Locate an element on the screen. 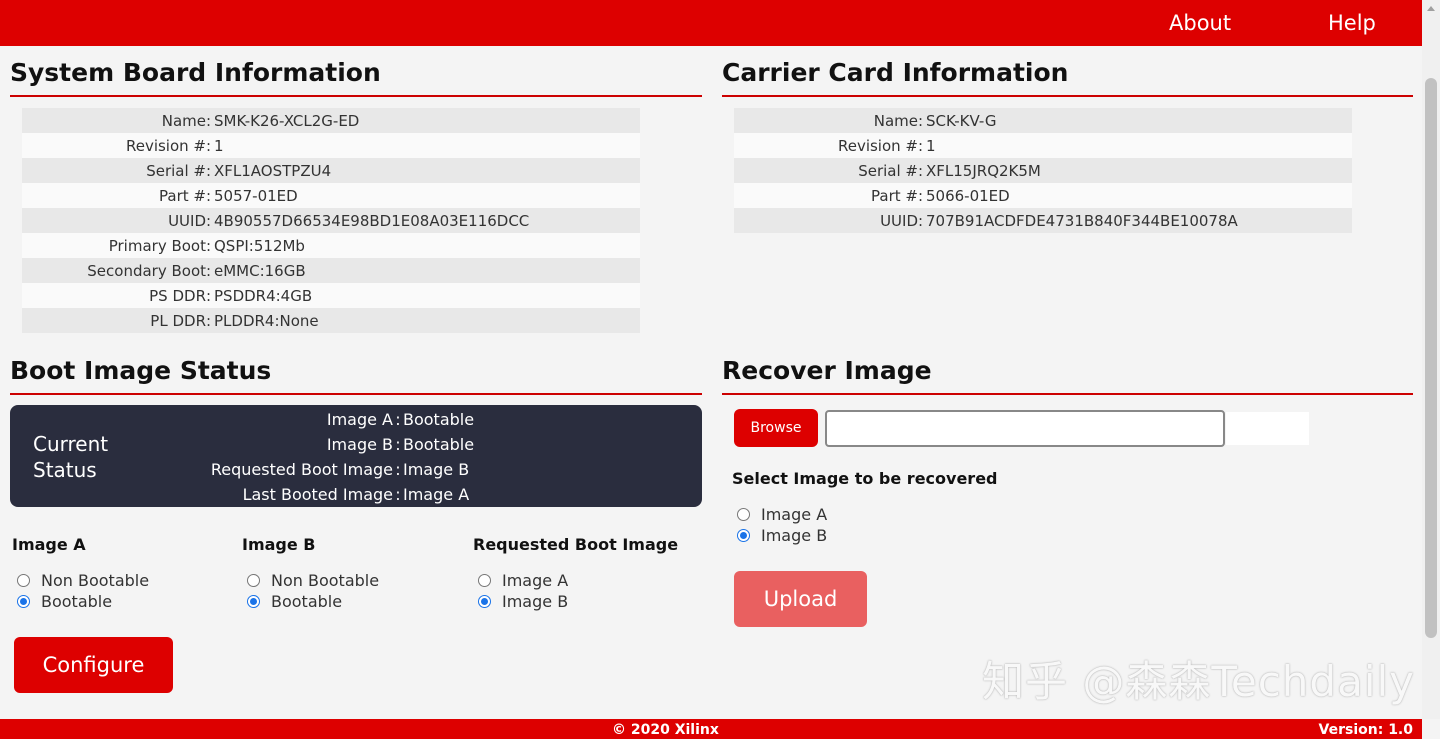  recover-image-title: Recover Image is located at coordinates (827, 370).